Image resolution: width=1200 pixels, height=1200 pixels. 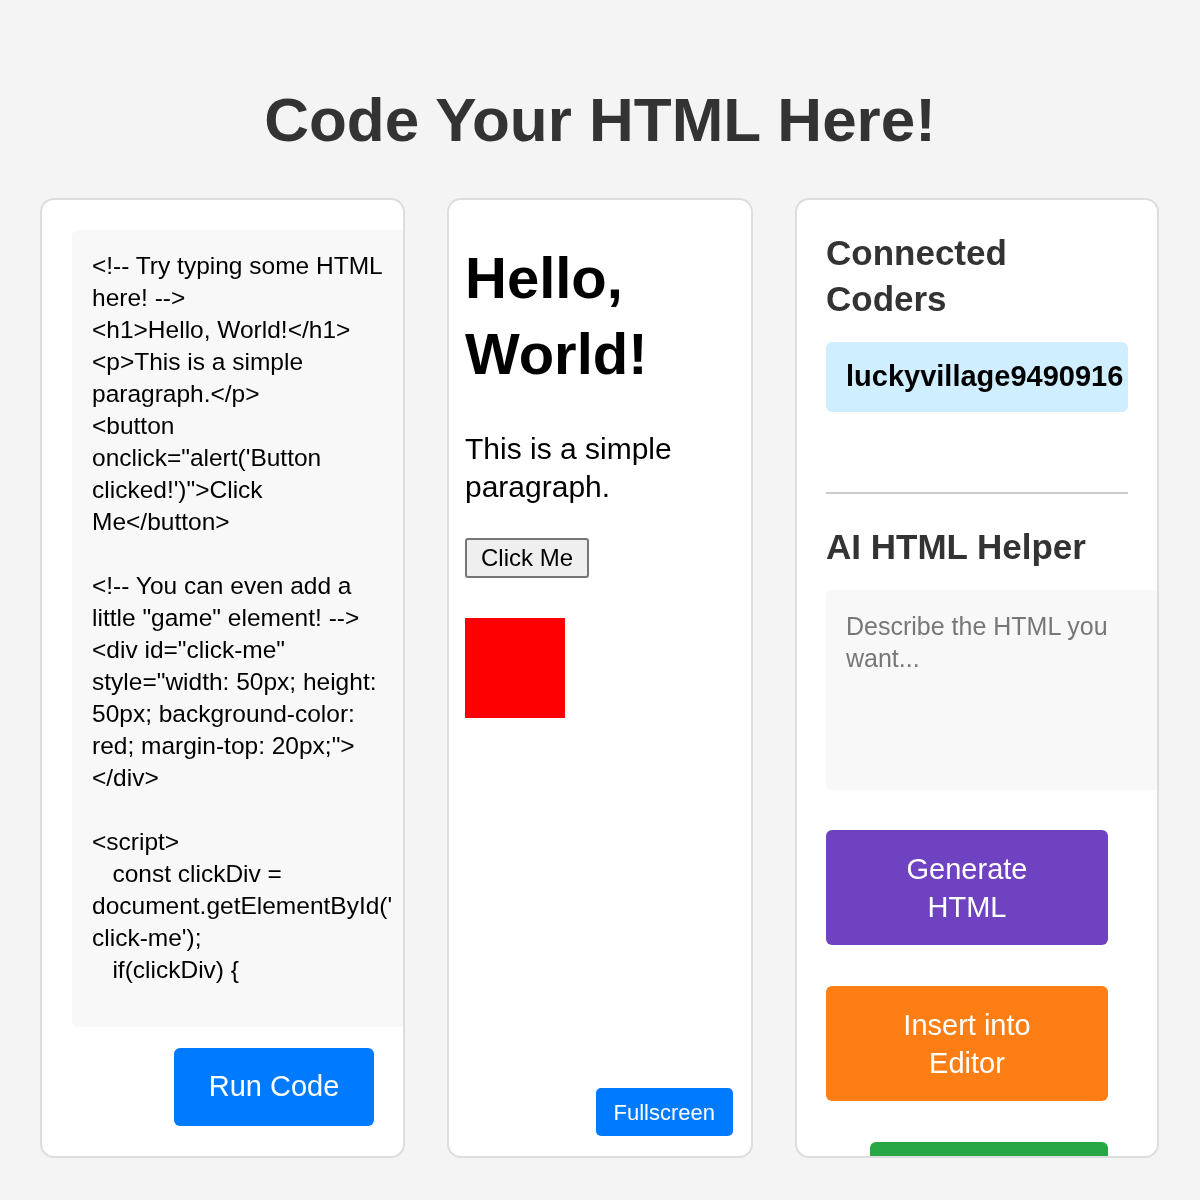 What do you see at coordinates (917, 276) in the screenshot?
I see `coders-title: Connected Coders` at bounding box center [917, 276].